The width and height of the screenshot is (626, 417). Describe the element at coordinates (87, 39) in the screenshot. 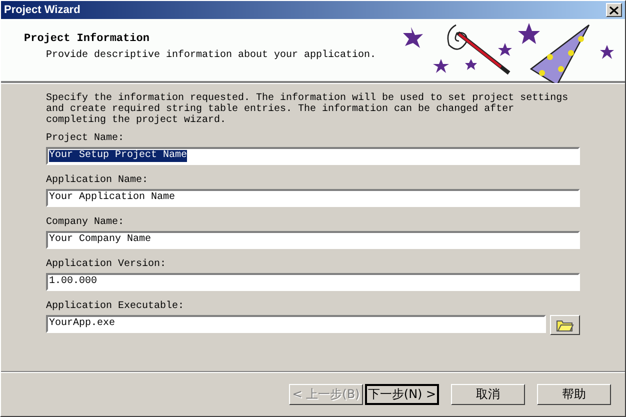

I see `page-title: Project Information` at that location.